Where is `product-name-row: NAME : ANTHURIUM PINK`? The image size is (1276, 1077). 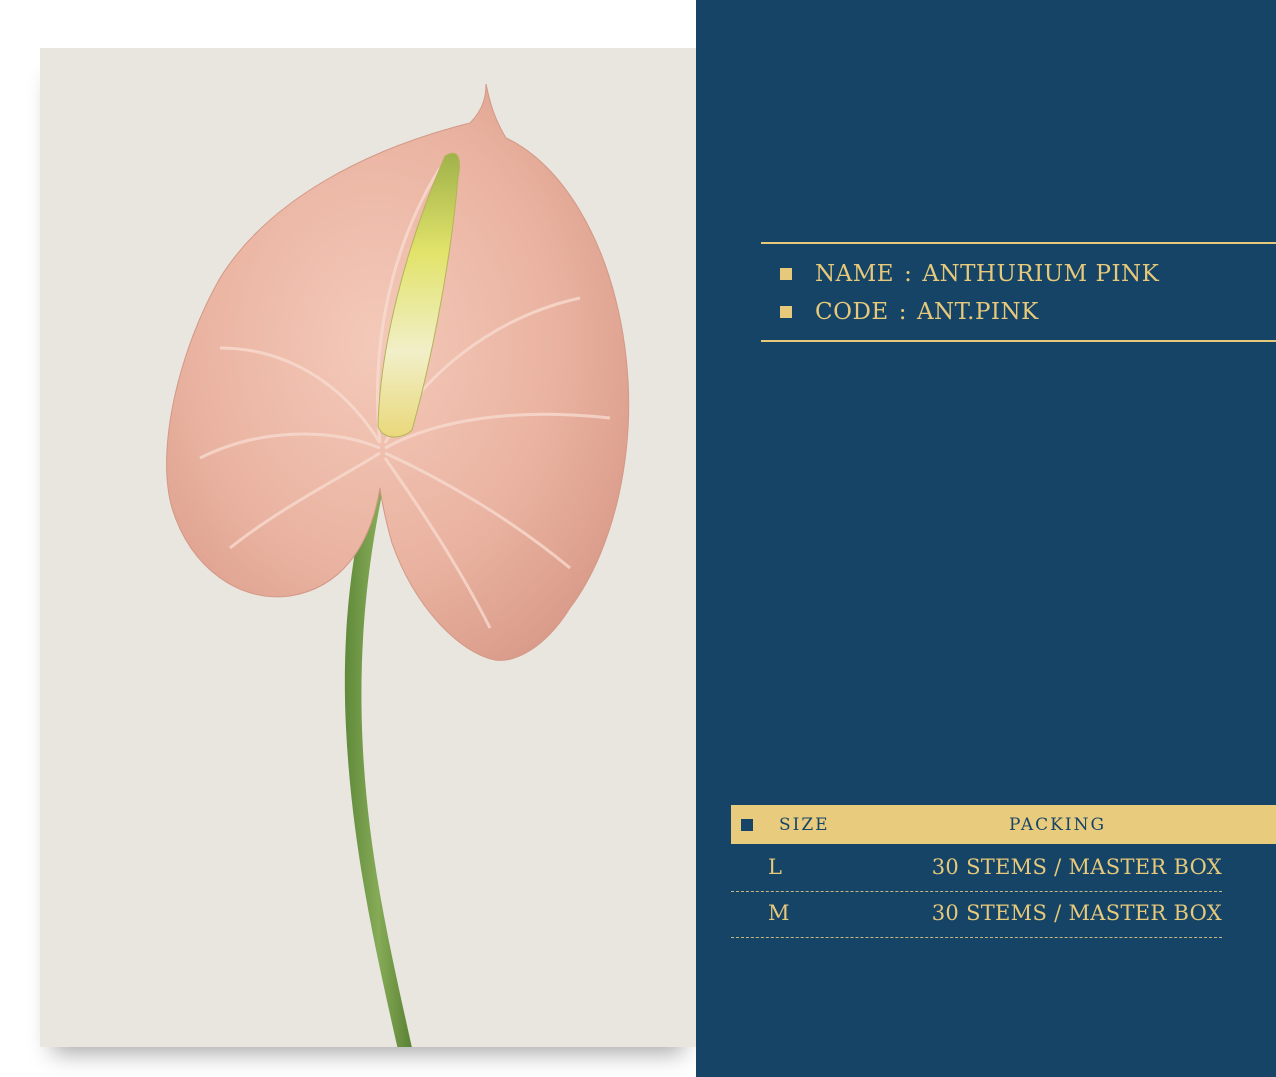 product-name-row: NAME : ANTHURIUM PINK is located at coordinates (969, 274).